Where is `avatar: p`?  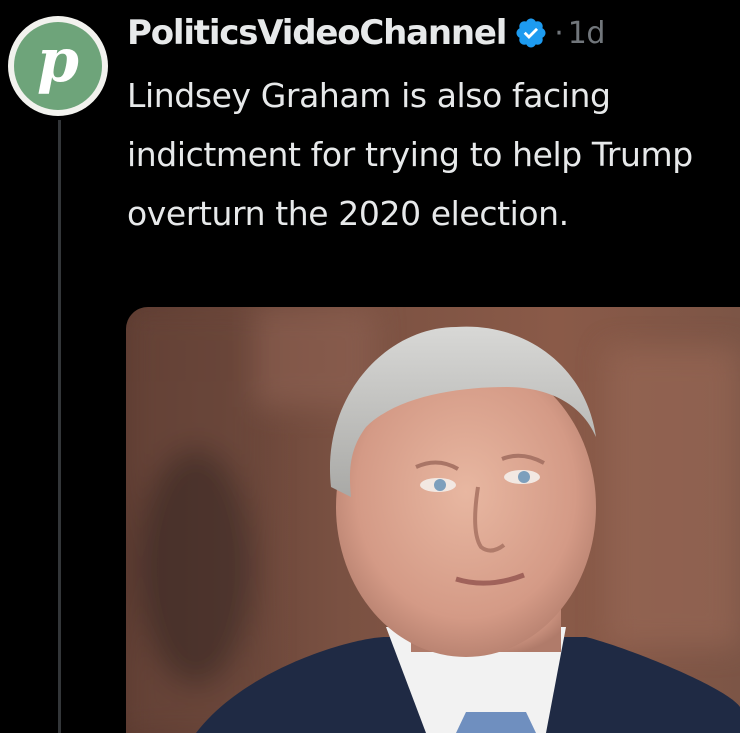 avatar: p is located at coordinates (58, 66).